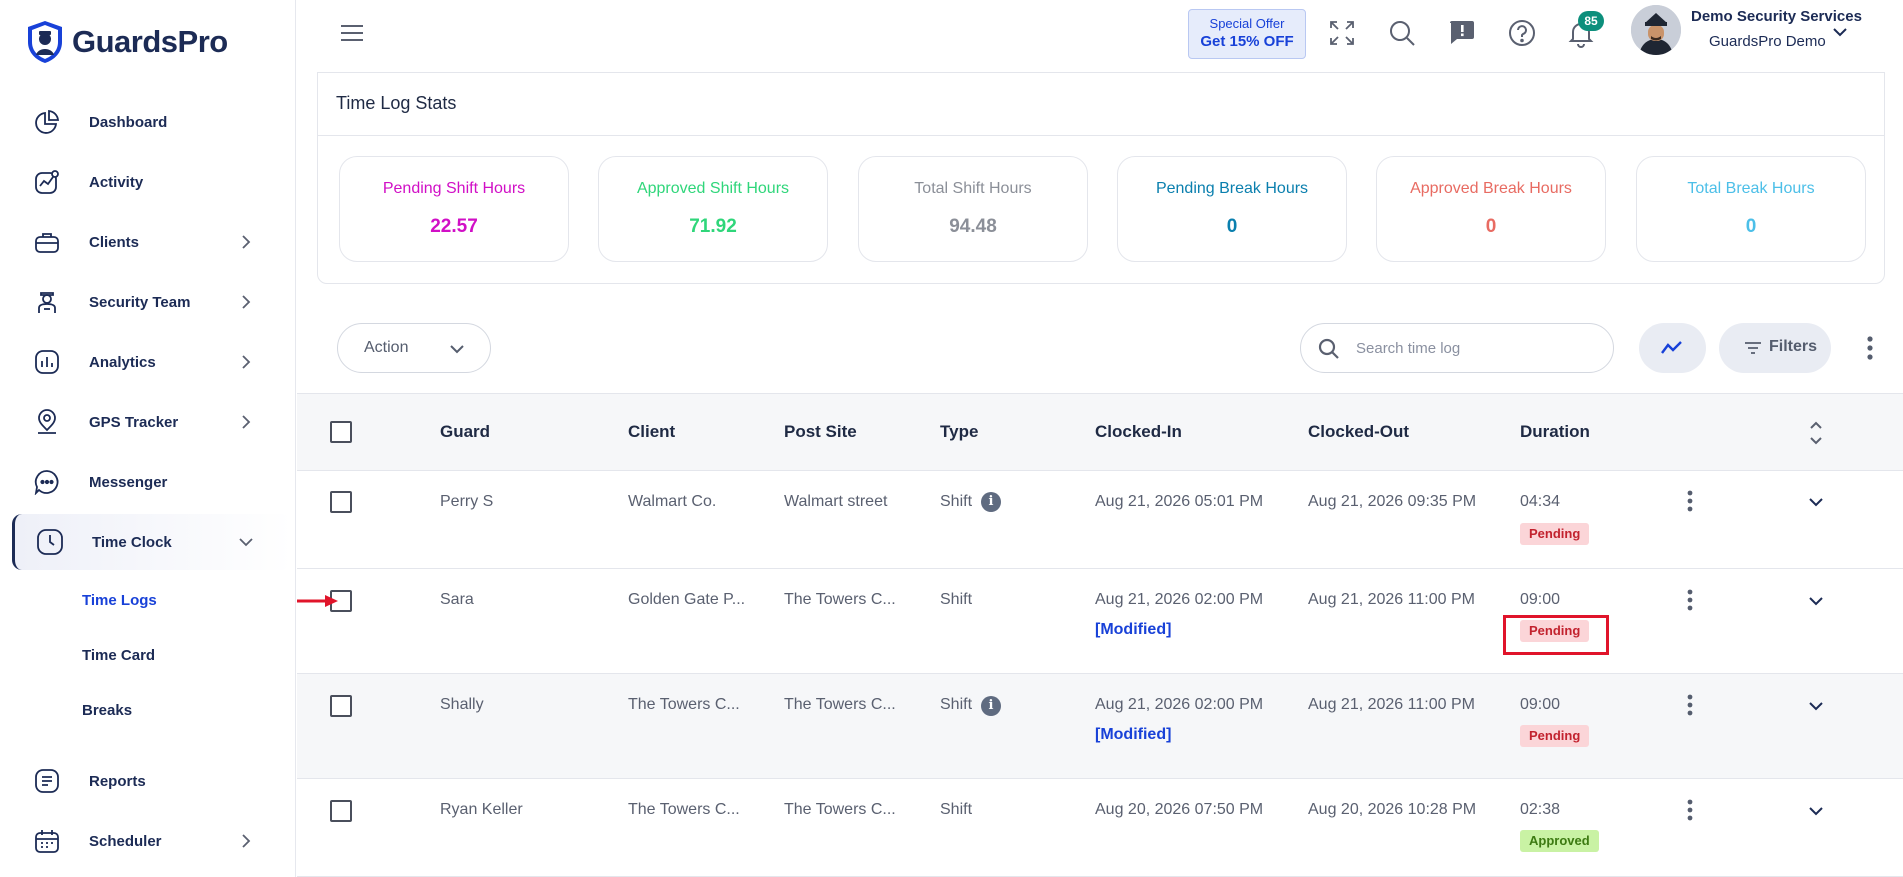 The image size is (1903, 877). Describe the element at coordinates (317, 601) in the screenshot. I see `annotation-arrow-icon` at that location.